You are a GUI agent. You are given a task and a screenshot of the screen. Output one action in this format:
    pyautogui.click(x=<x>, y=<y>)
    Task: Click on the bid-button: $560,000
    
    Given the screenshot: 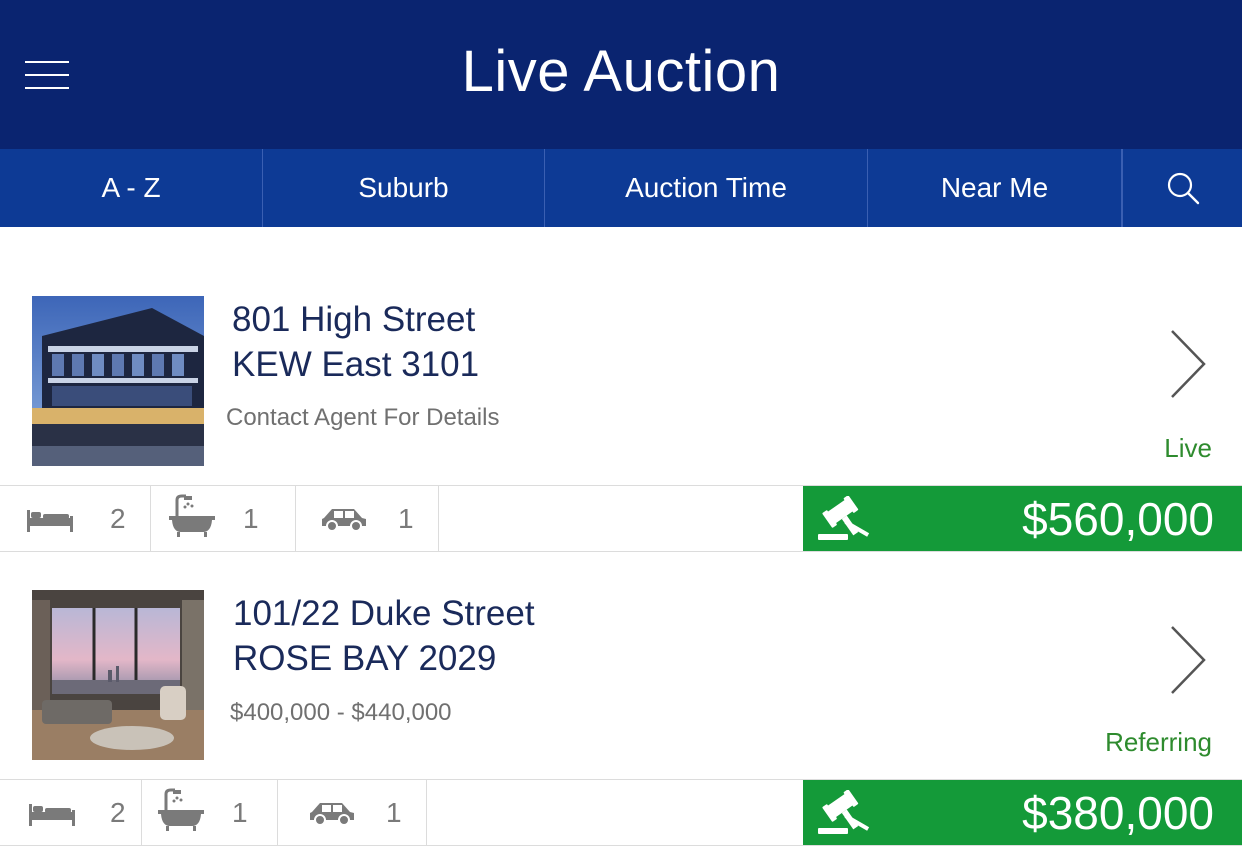 What is the action you would take?
    pyautogui.click(x=1022, y=518)
    